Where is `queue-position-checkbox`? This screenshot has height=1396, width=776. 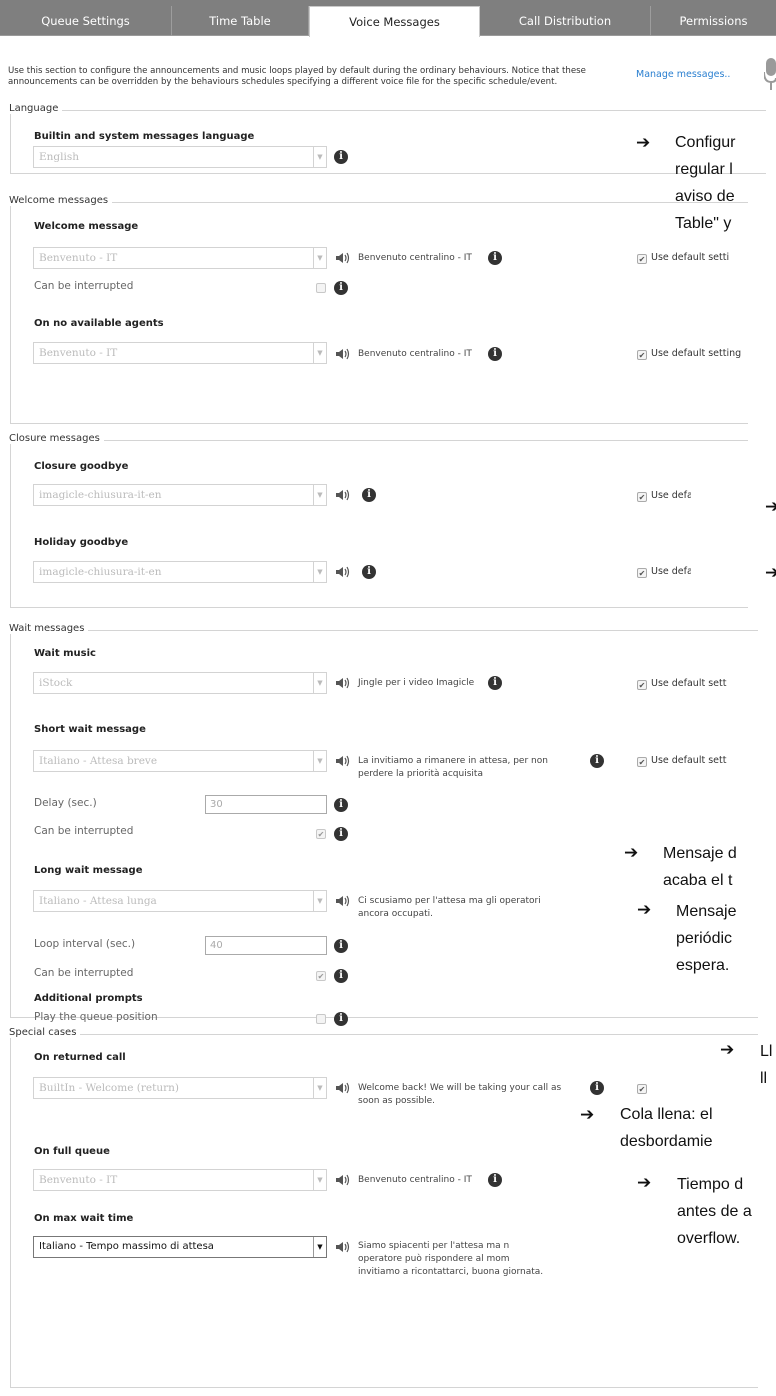 queue-position-checkbox is located at coordinates (321, 1019).